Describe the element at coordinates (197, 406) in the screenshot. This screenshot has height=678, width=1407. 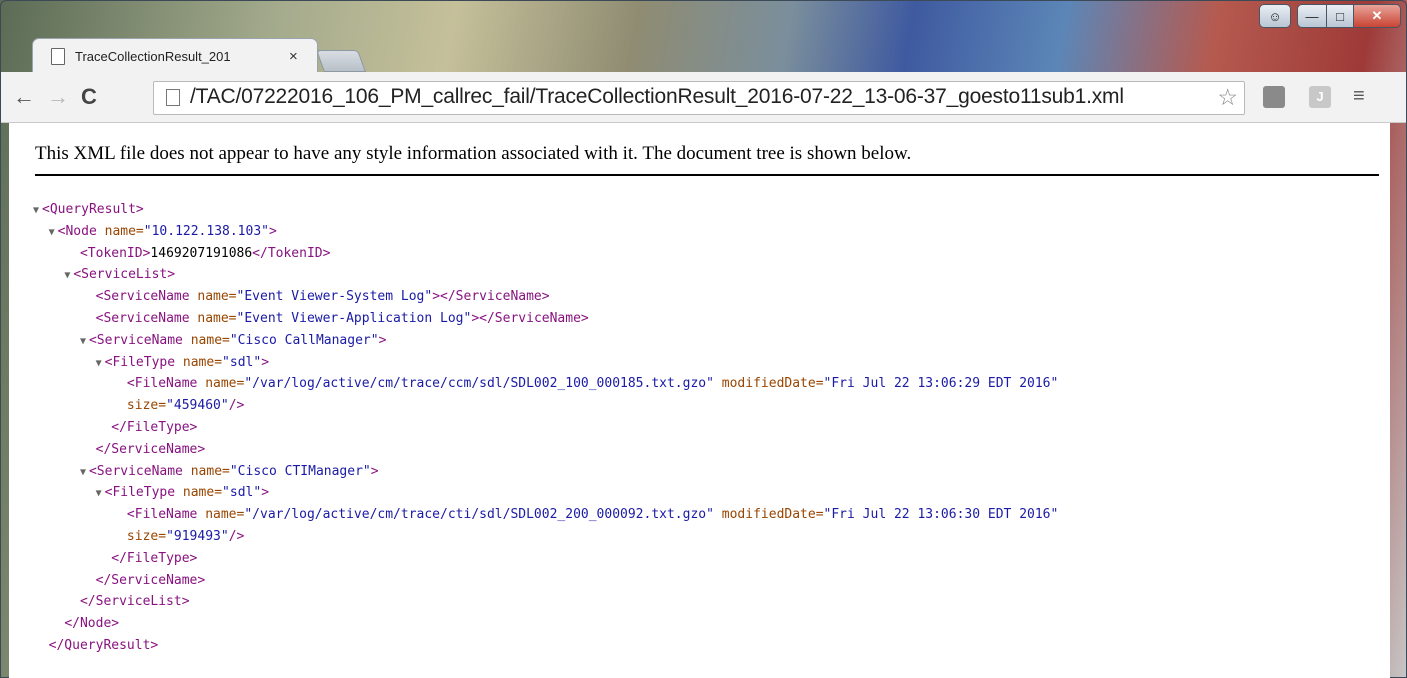
I see `xml-attribute-value: "459460"` at that location.